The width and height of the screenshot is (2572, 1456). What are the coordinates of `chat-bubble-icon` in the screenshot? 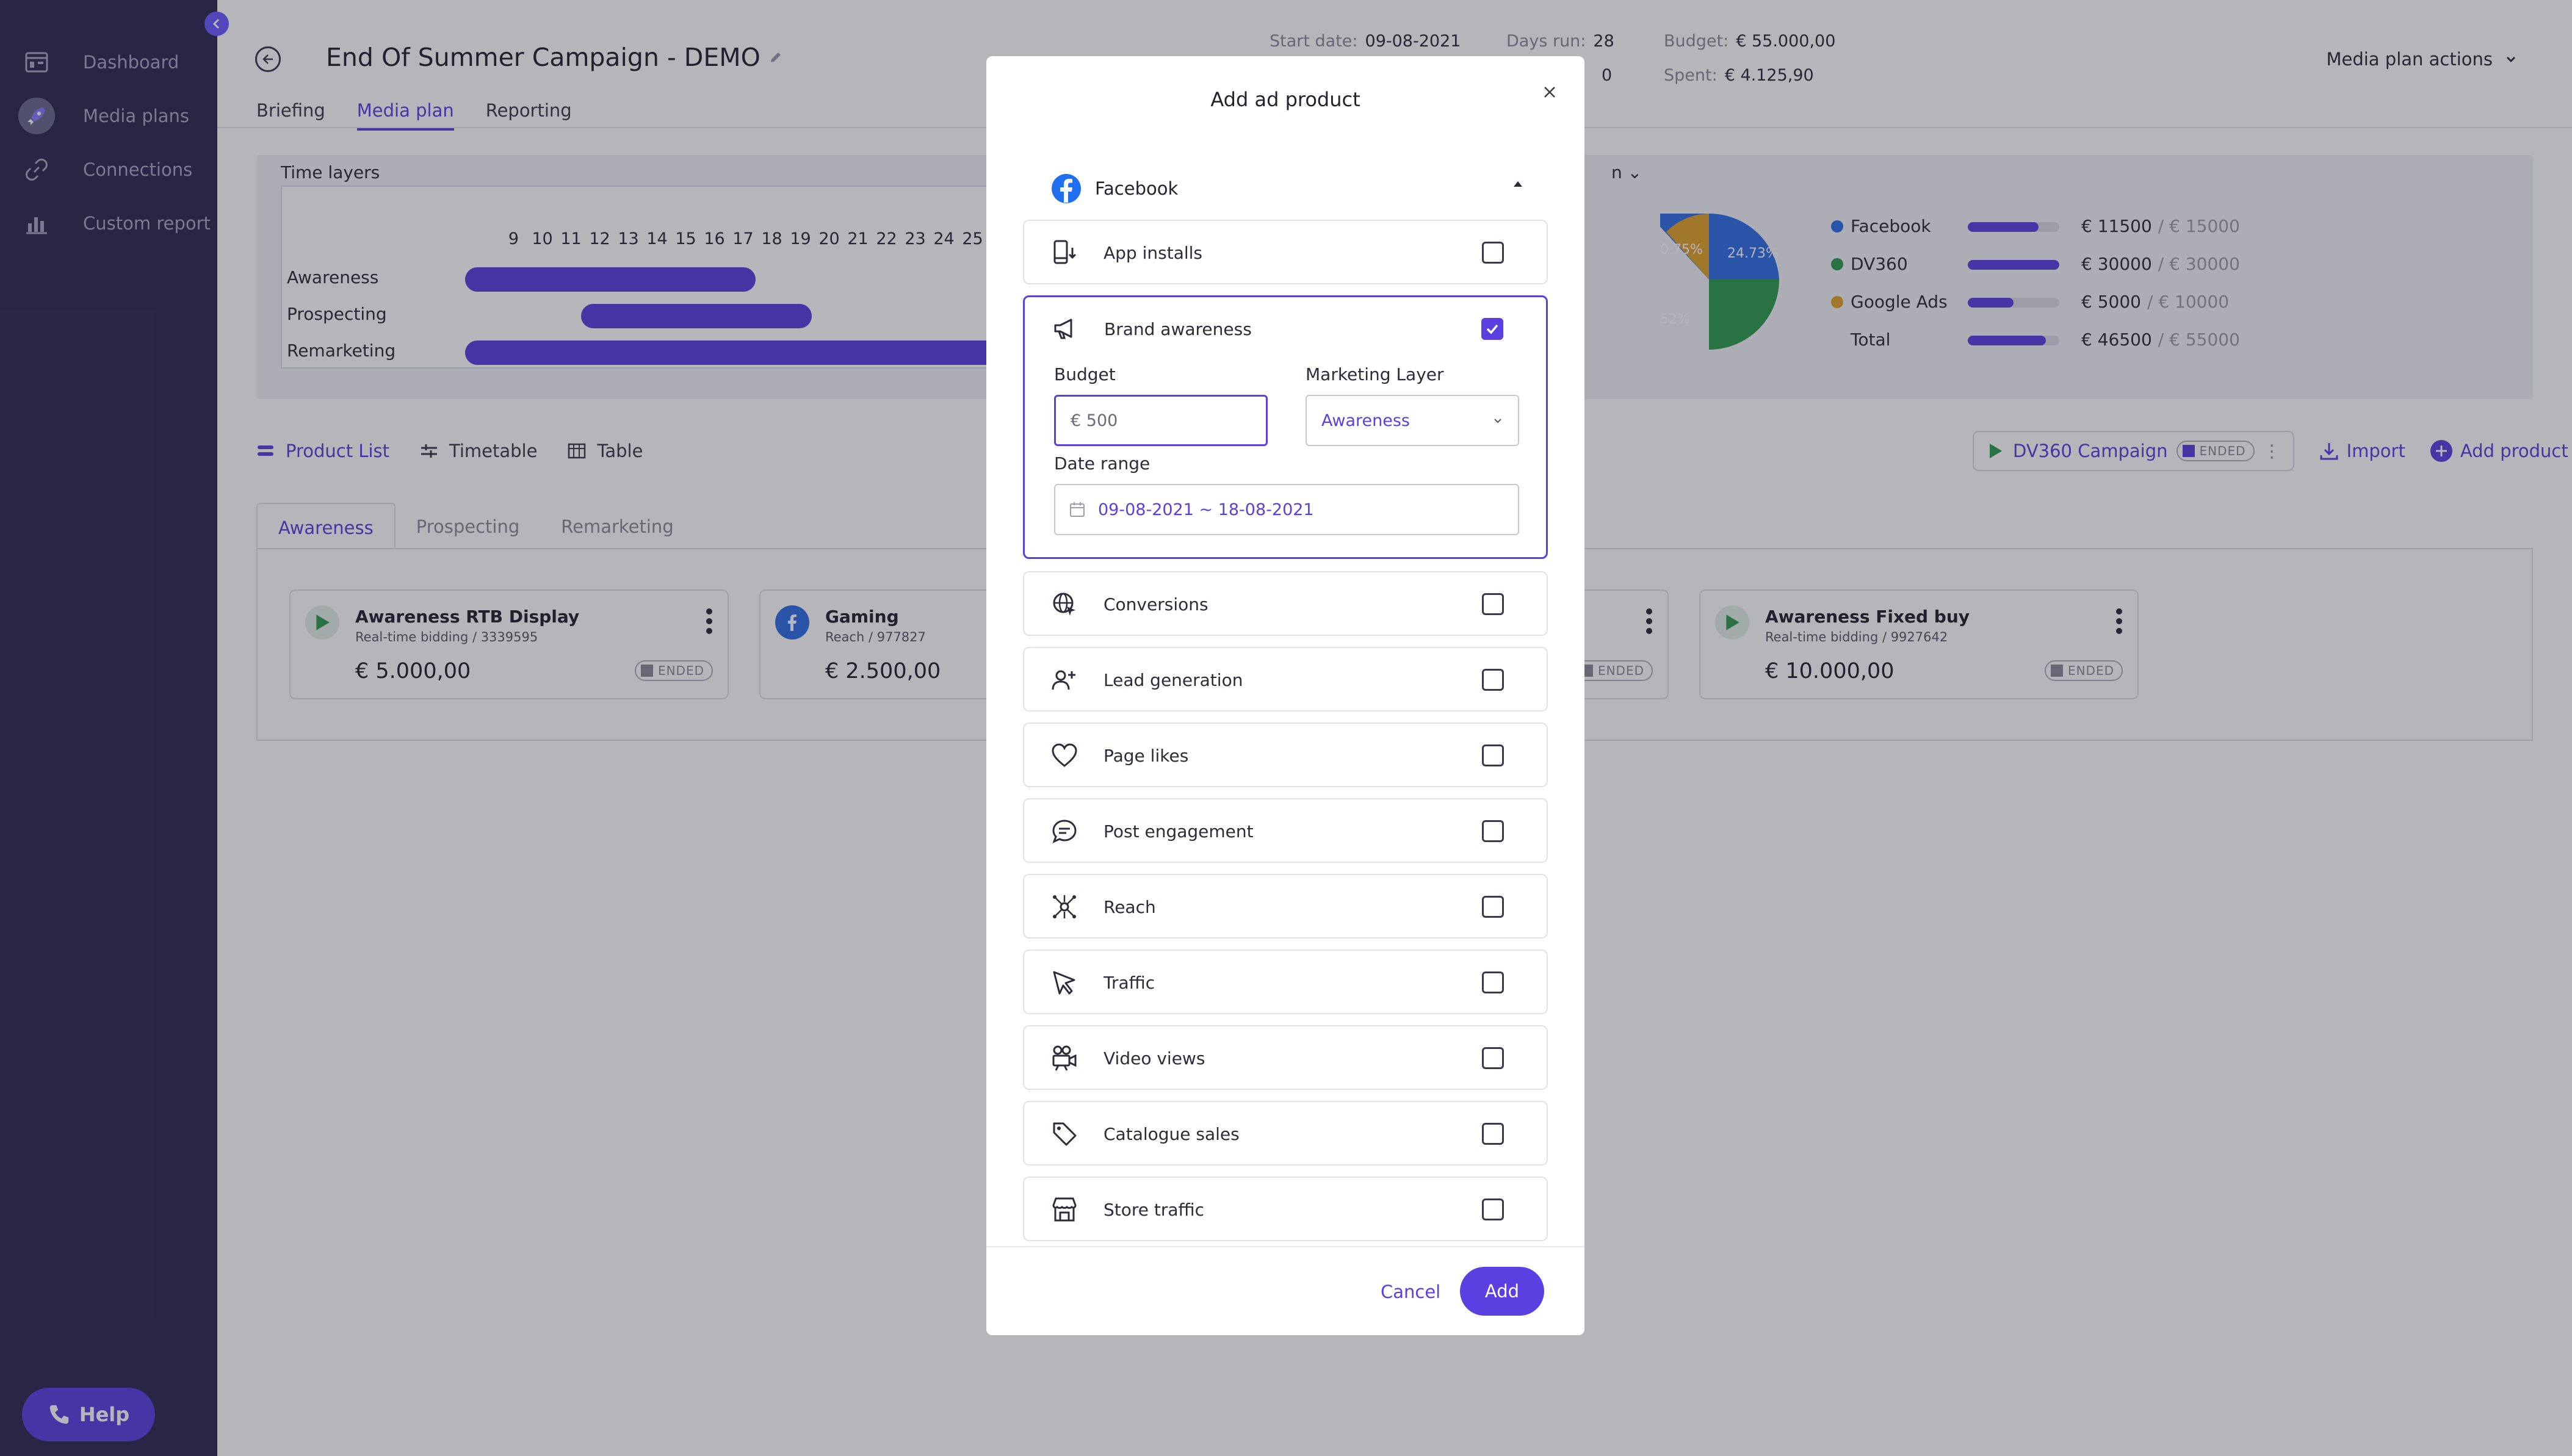 It's located at (1064, 831).